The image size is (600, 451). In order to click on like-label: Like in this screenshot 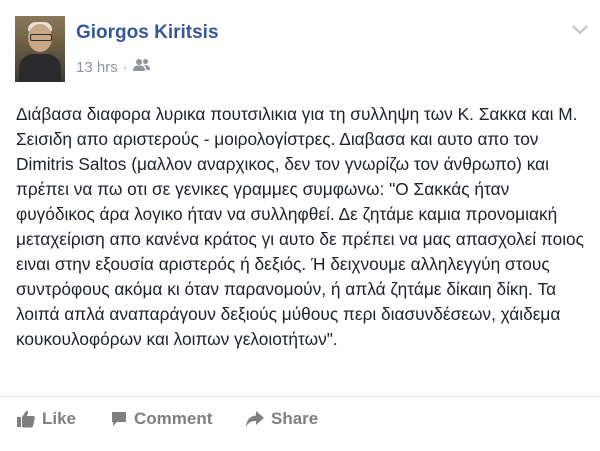, I will do `click(59, 418)`.